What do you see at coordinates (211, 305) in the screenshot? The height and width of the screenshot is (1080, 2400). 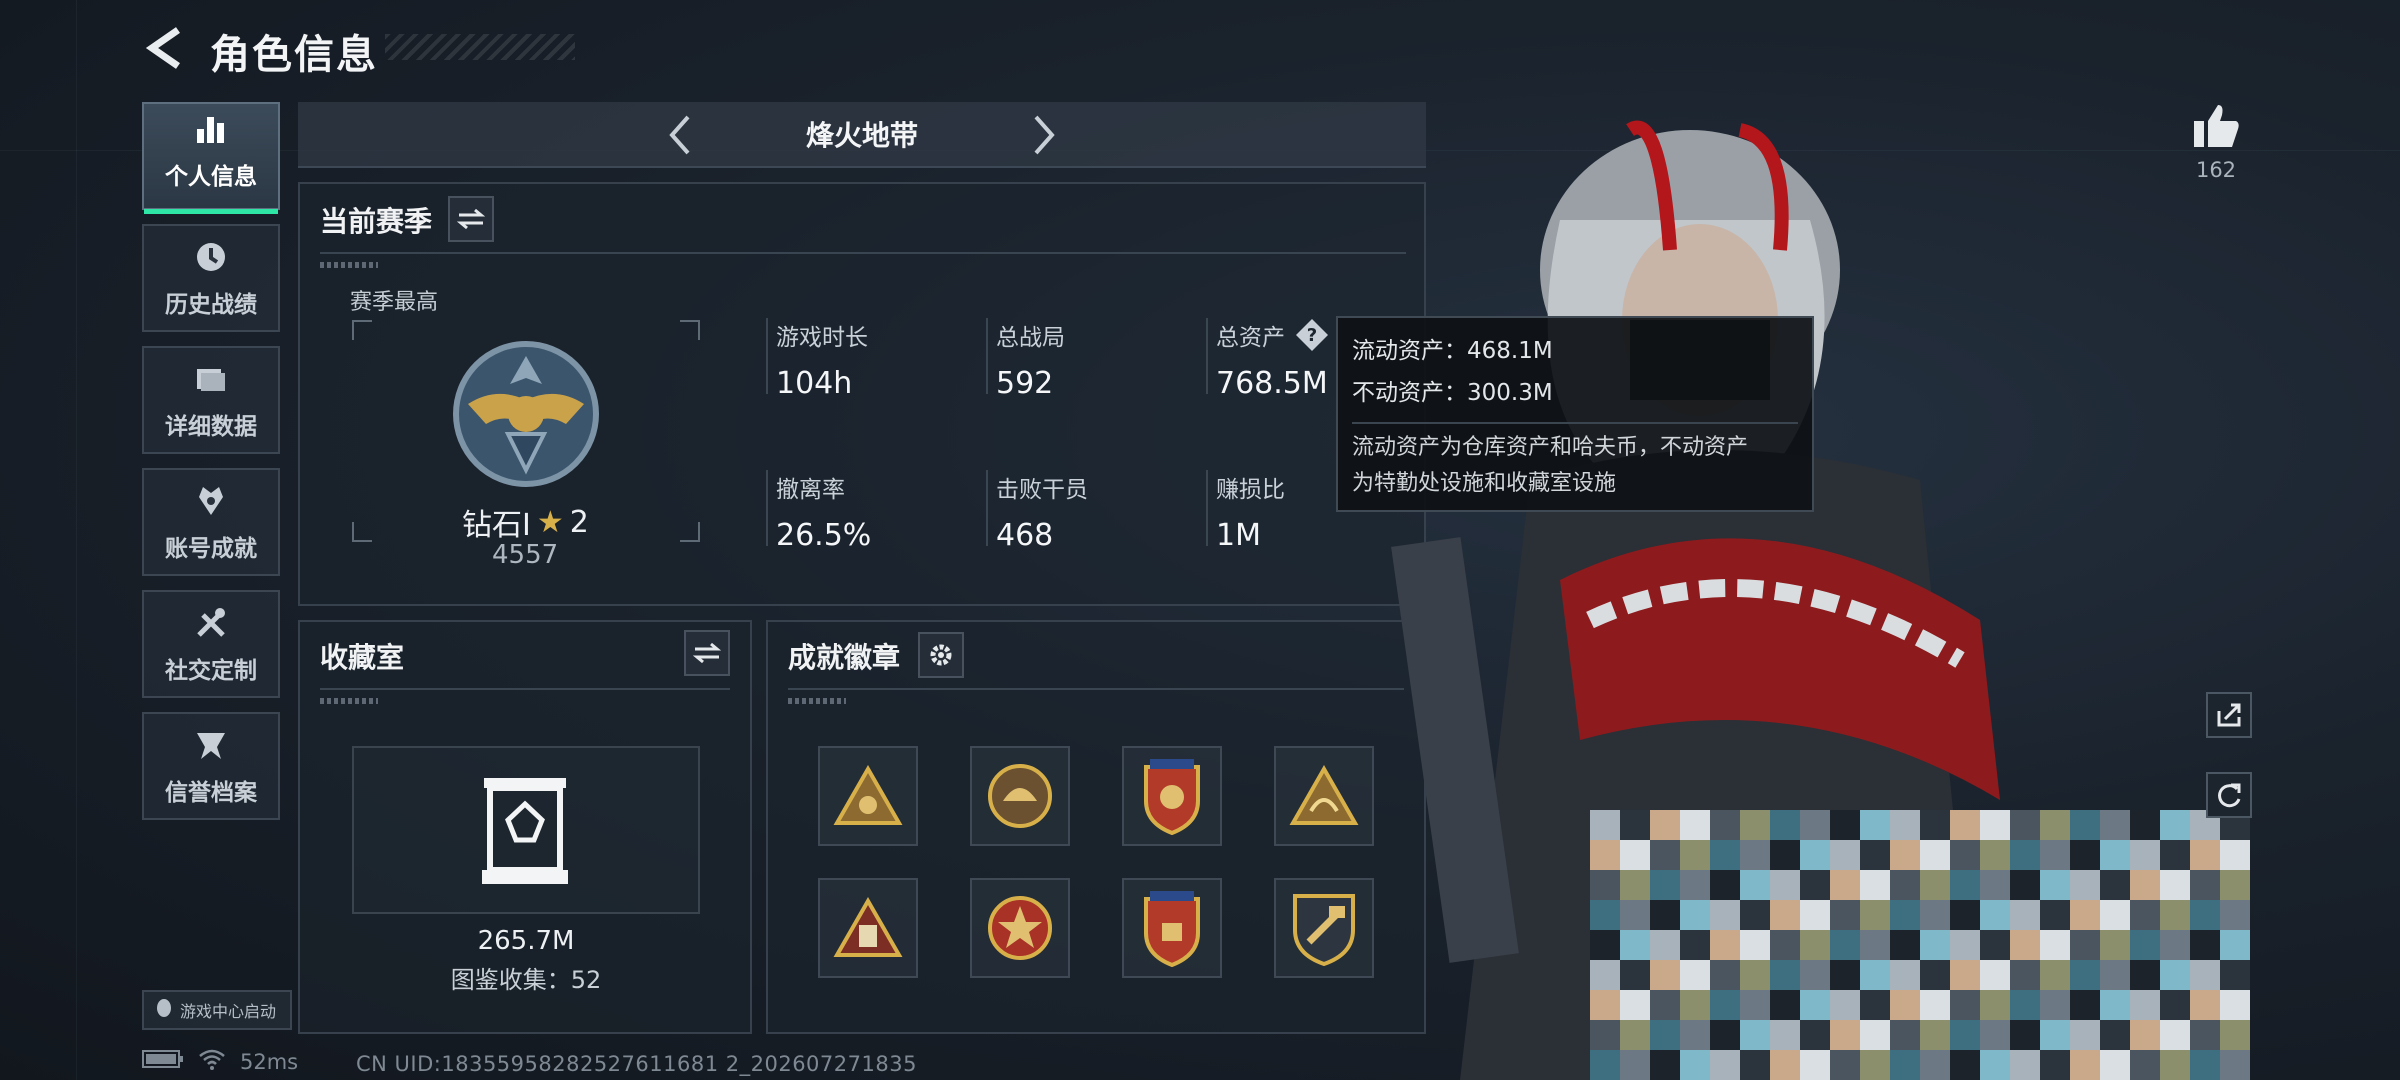 I see `nav-label: 历史战绩` at bounding box center [211, 305].